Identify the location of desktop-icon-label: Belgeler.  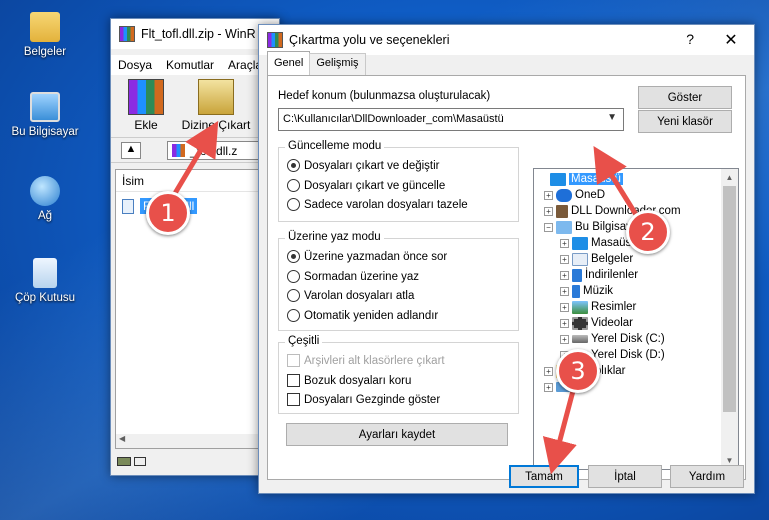
(45, 52).